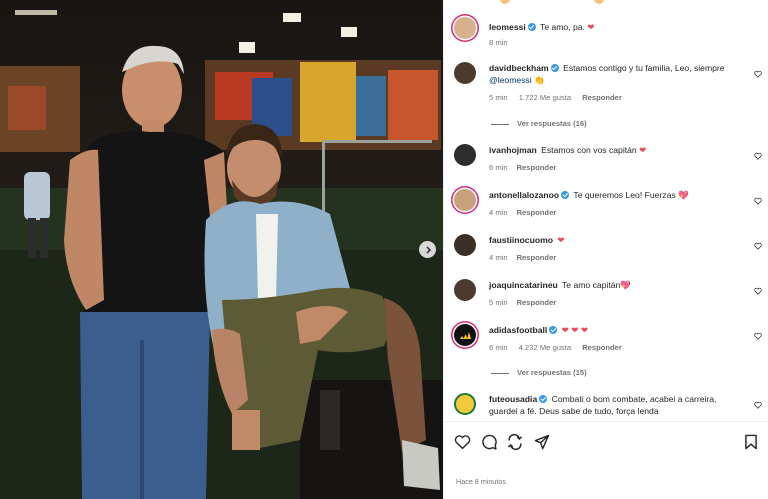 Image resolution: width=768 pixels, height=499 pixels. Describe the element at coordinates (462, 442) in the screenshot. I see `heart-outline-icon` at that location.